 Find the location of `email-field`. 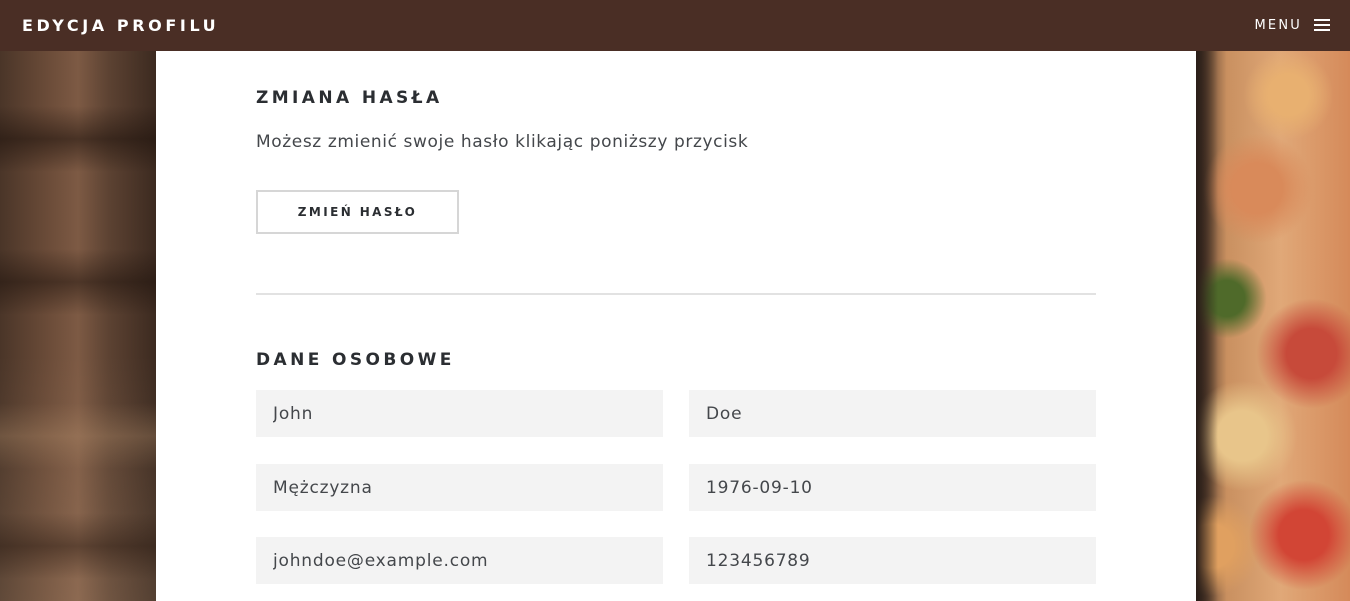

email-field is located at coordinates (459, 560).